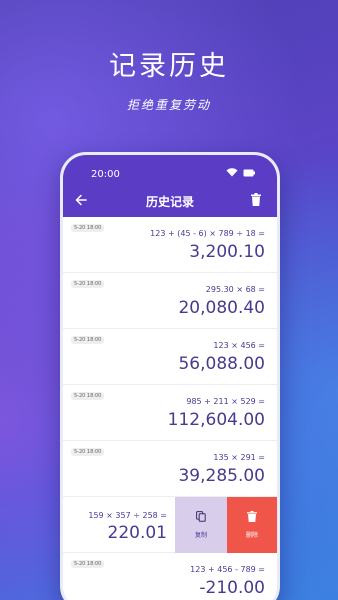 This screenshot has height=600, width=338. Describe the element at coordinates (201, 525) in the screenshot. I see `copy-button: 复制` at that location.